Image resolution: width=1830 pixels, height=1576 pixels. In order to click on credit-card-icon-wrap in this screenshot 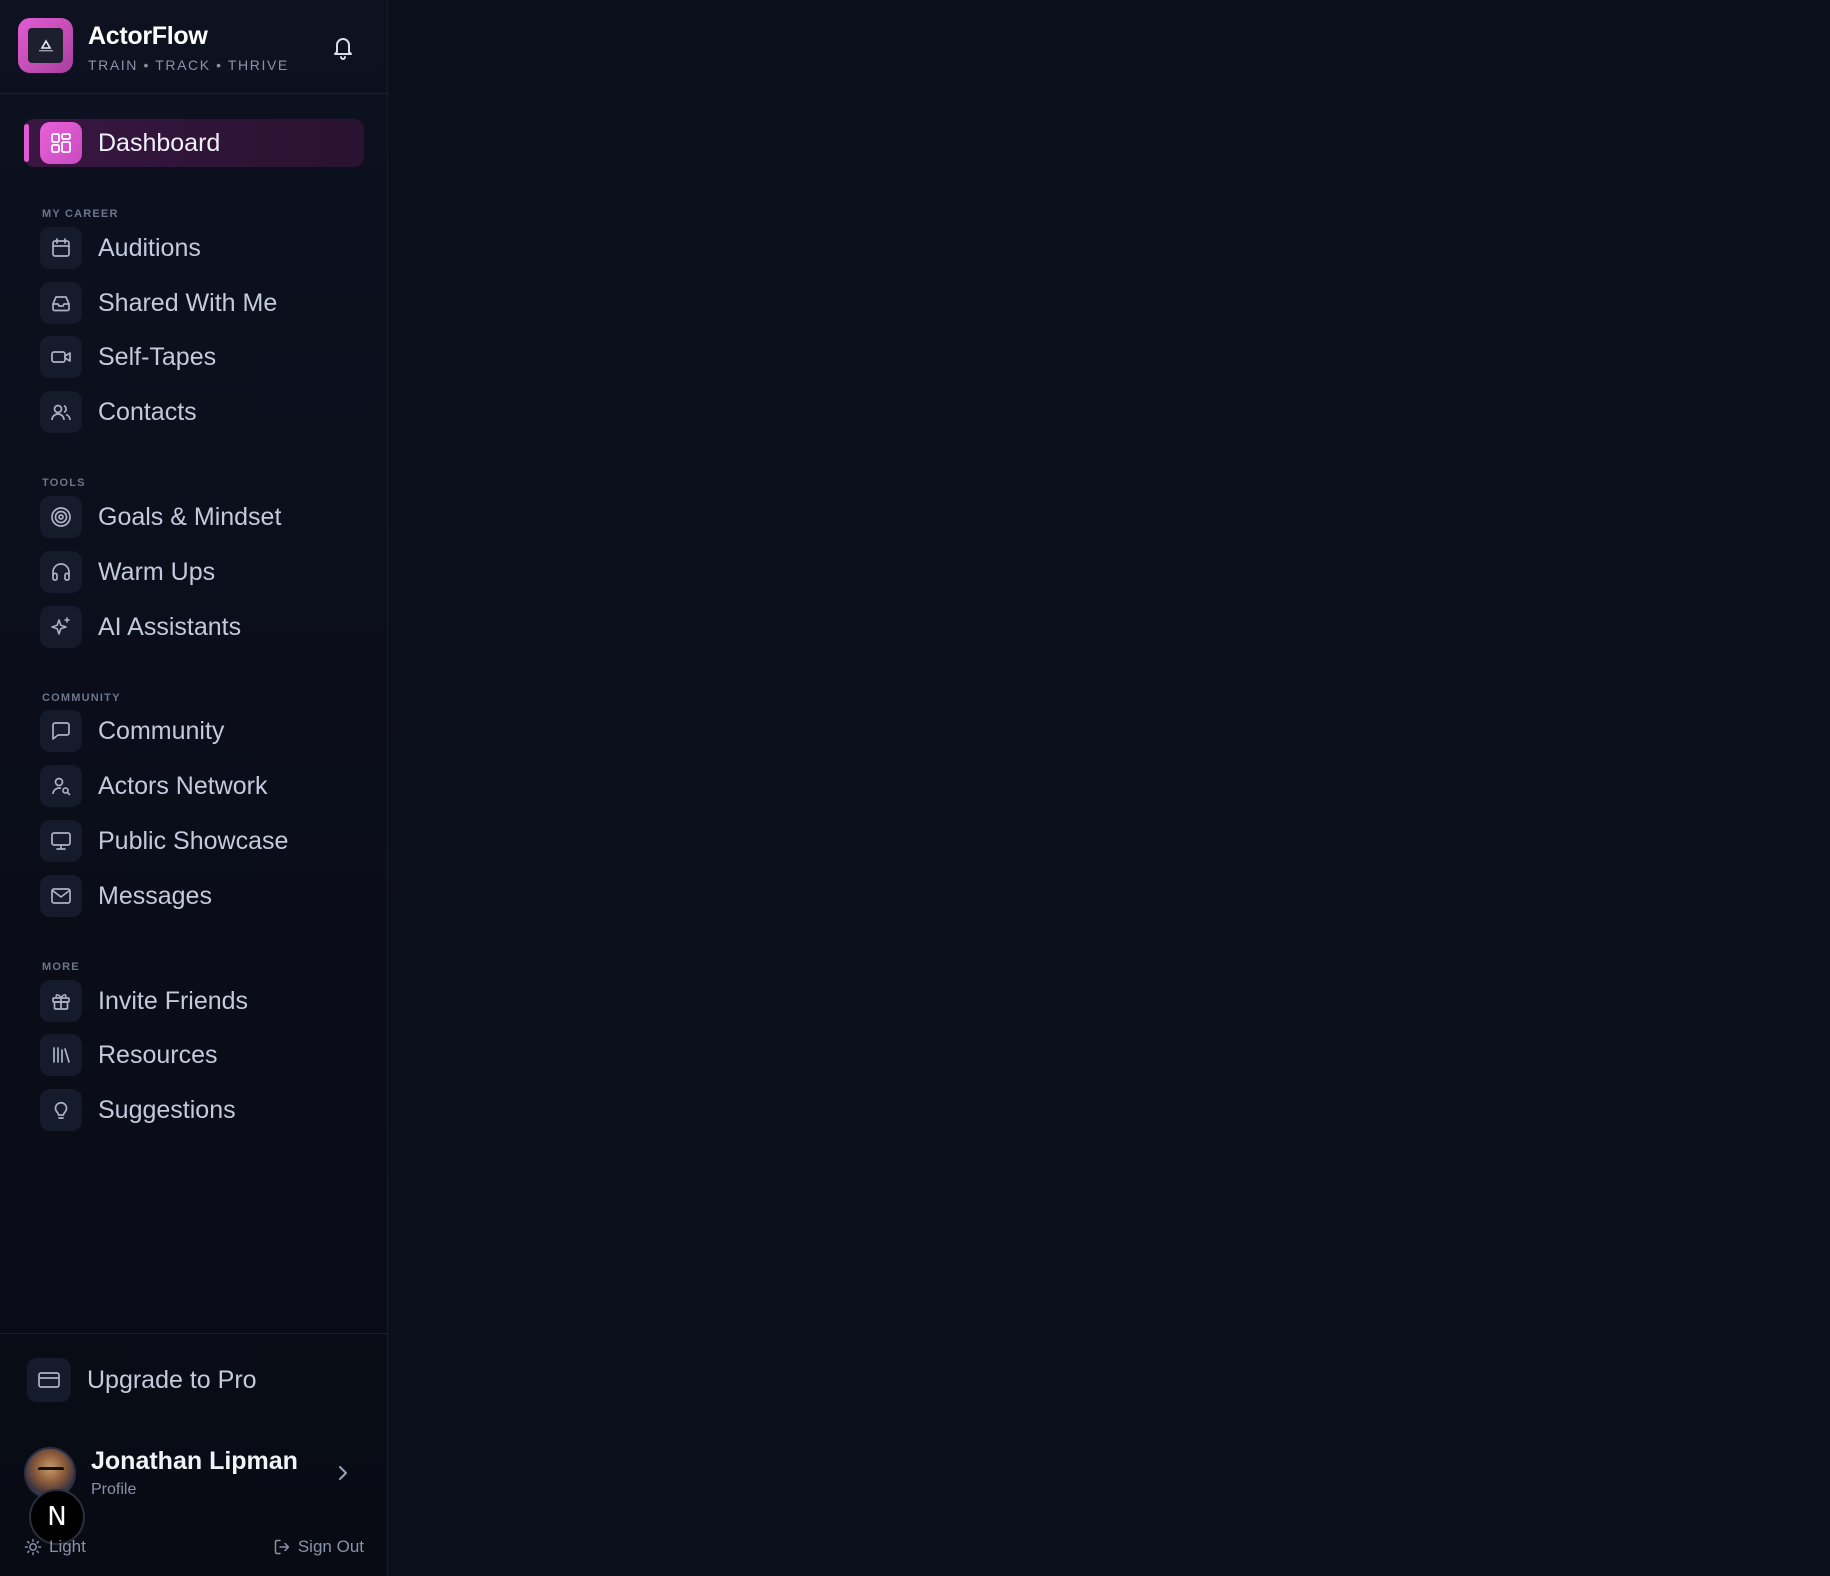, I will do `click(49, 1380)`.